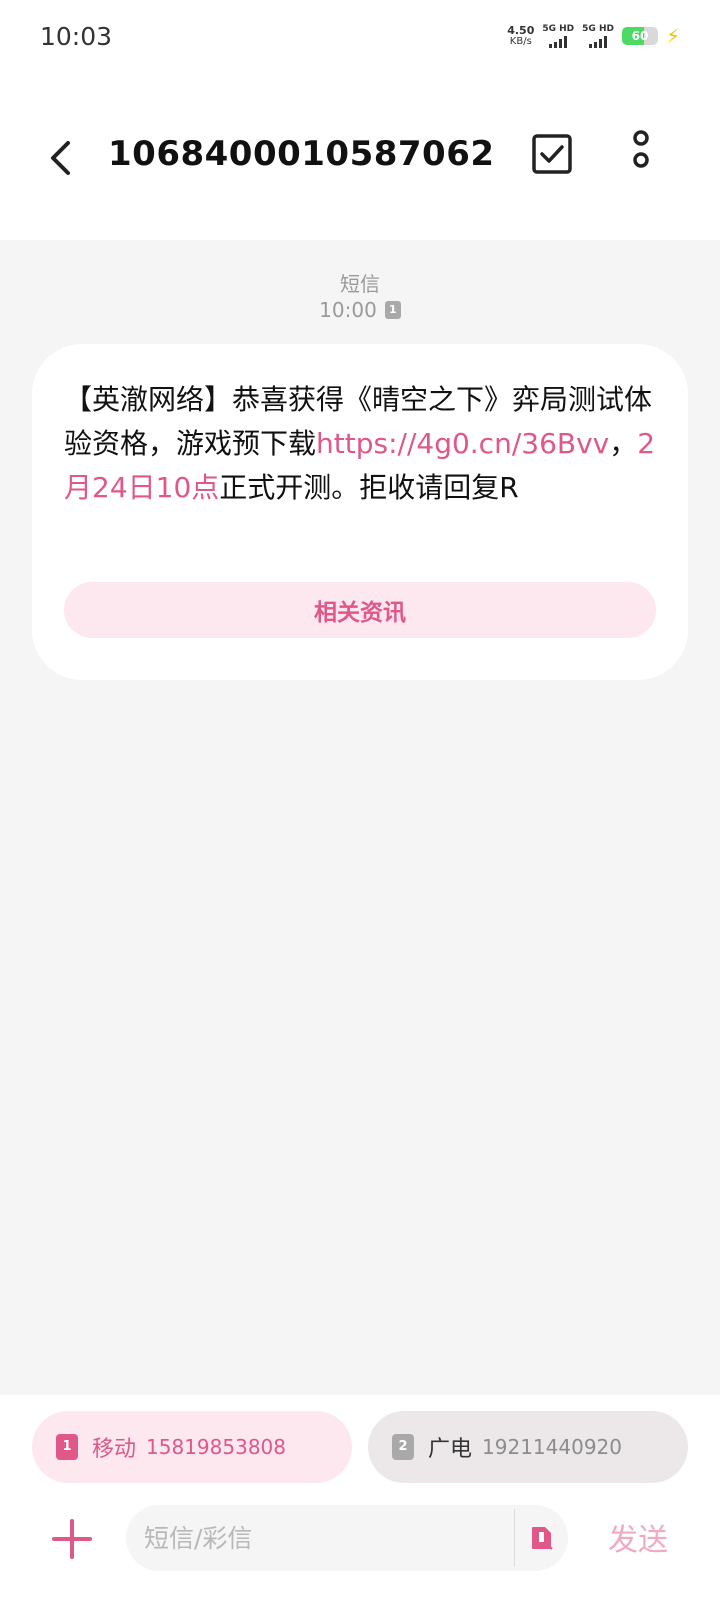 The height and width of the screenshot is (1600, 720). Describe the element at coordinates (318, 1538) in the screenshot. I see `message-input` at that location.